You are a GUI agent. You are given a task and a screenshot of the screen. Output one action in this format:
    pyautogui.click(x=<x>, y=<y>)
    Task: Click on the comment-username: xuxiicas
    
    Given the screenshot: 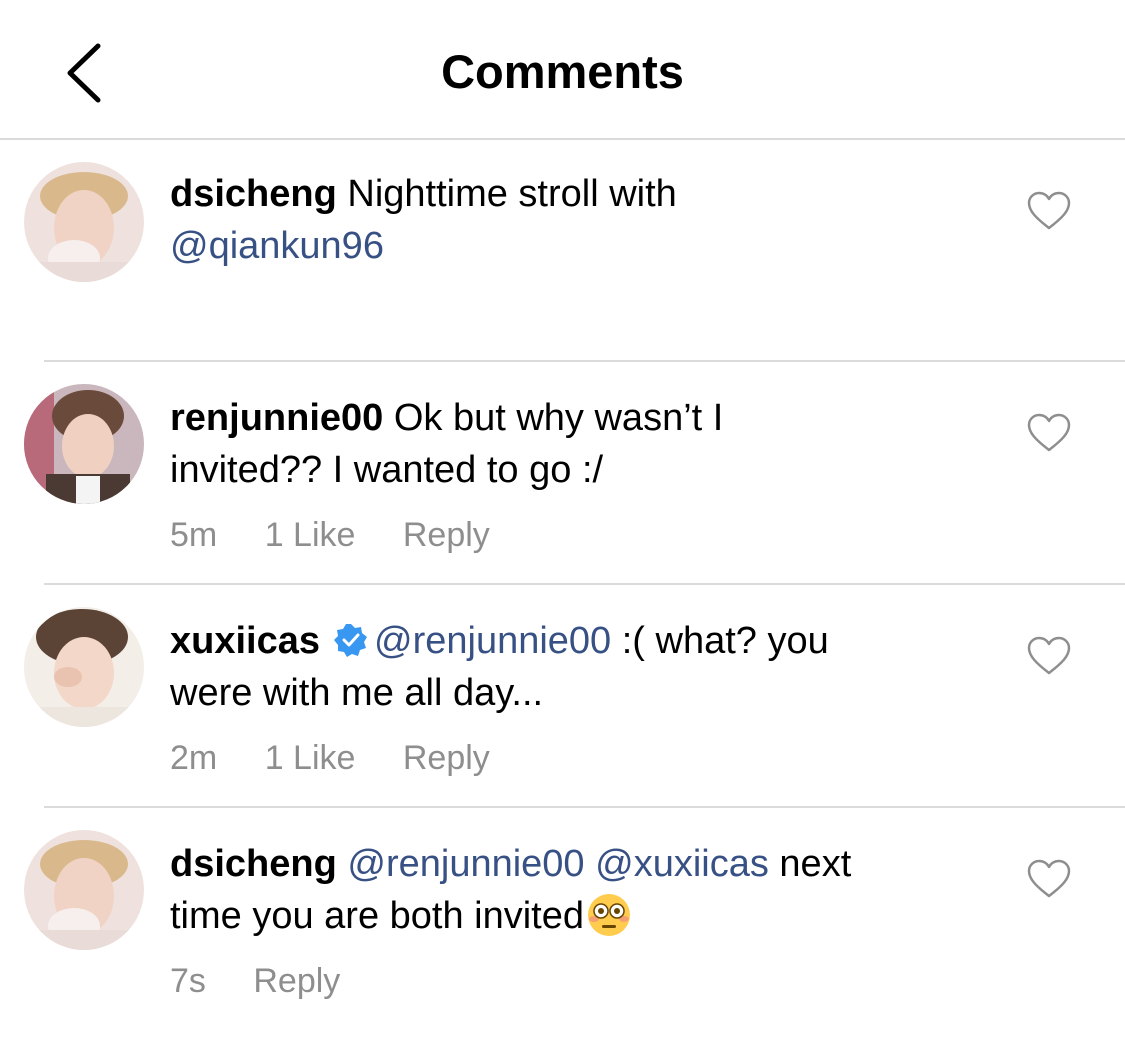 What is the action you would take?
    pyautogui.click(x=245, y=641)
    